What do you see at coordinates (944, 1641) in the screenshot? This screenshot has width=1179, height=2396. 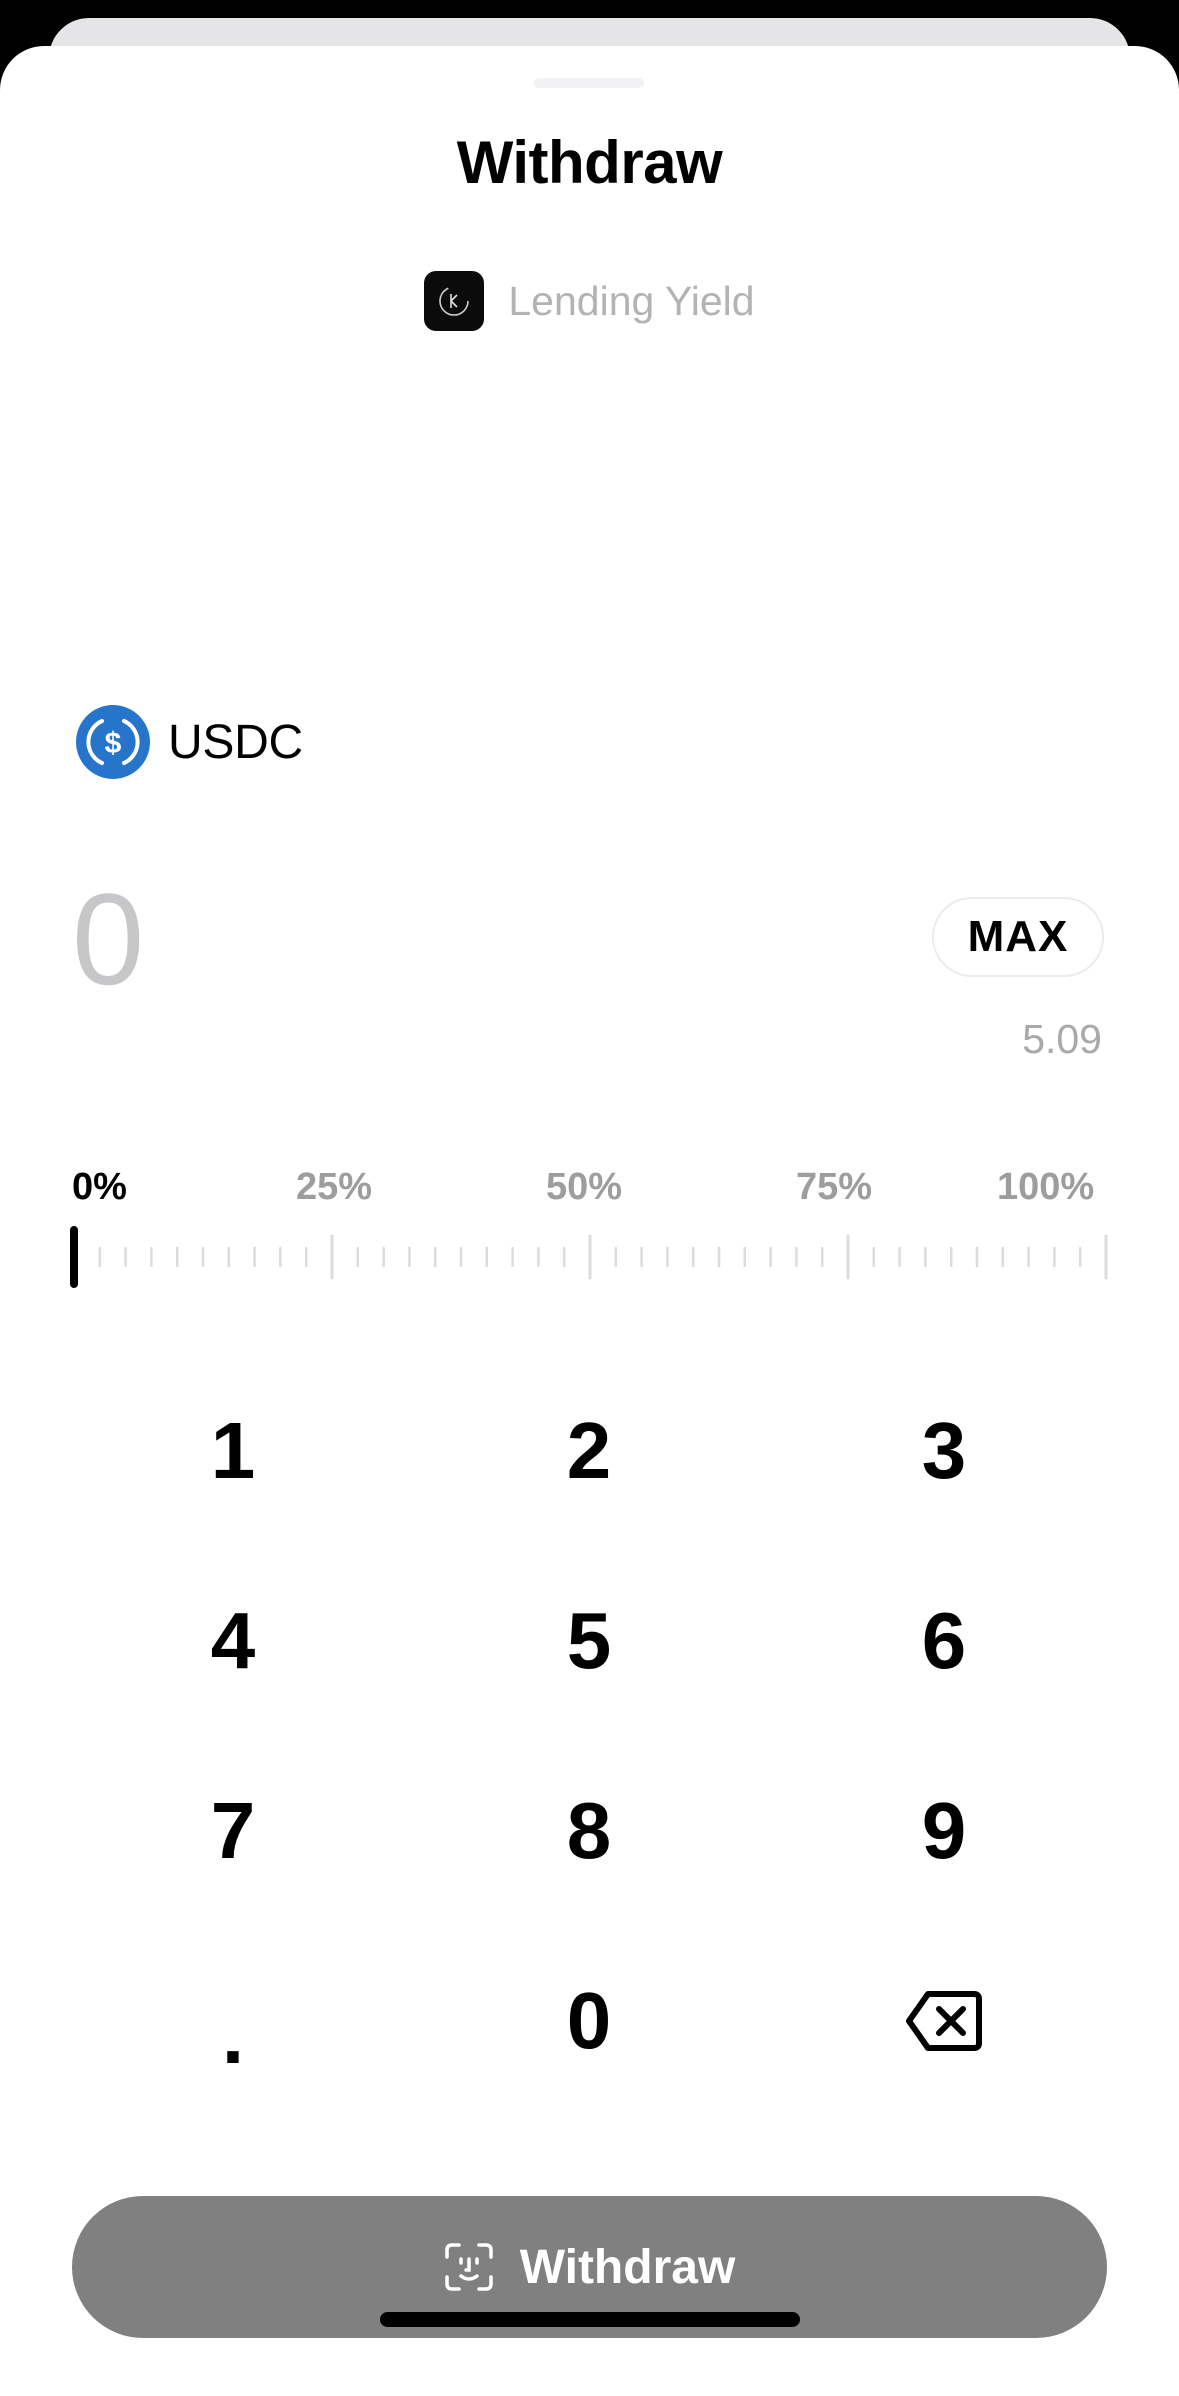 I see `key-6: 6` at bounding box center [944, 1641].